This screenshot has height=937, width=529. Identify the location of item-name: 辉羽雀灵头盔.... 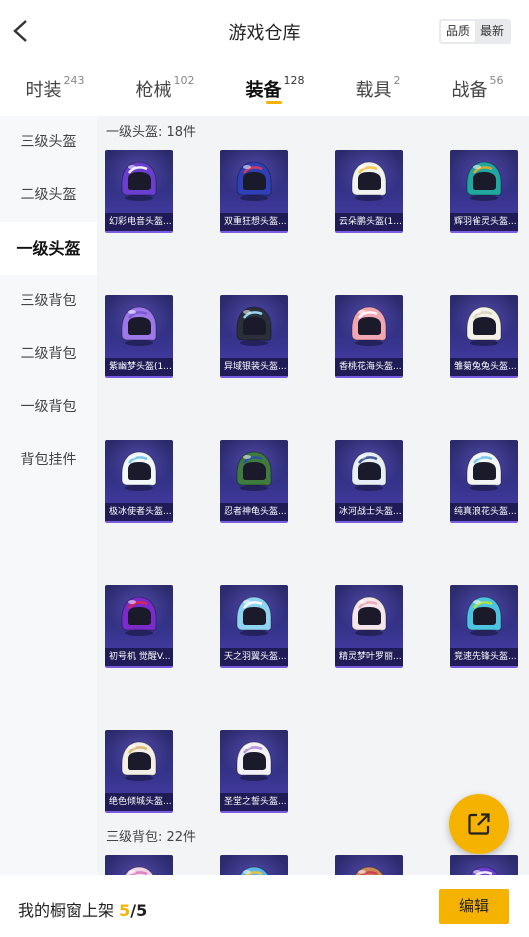
(484, 222).